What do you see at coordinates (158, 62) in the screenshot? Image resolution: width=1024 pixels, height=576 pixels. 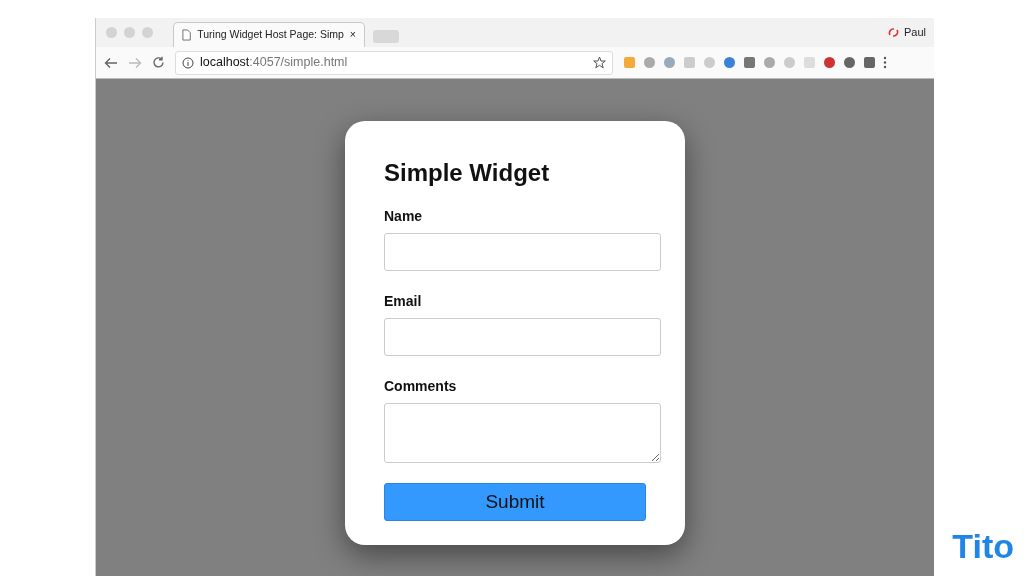 I see `reload-icon` at bounding box center [158, 62].